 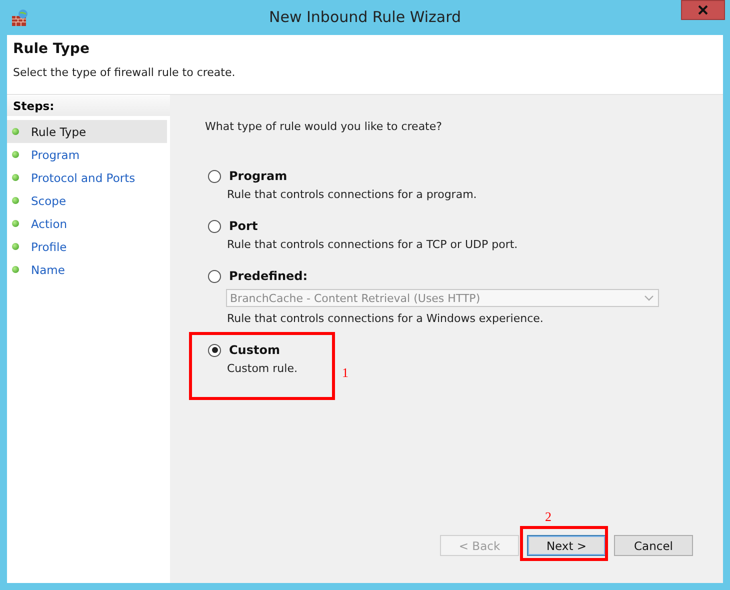 What do you see at coordinates (83, 177) in the screenshot?
I see `step-link: Protocol and Ports` at bounding box center [83, 177].